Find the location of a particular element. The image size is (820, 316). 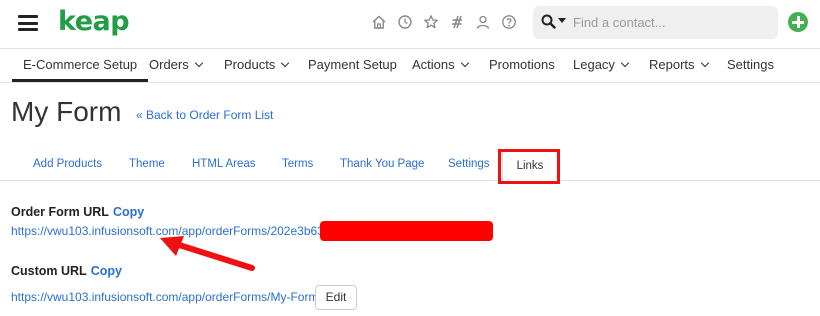

nav-icons is located at coordinates (444, 22).